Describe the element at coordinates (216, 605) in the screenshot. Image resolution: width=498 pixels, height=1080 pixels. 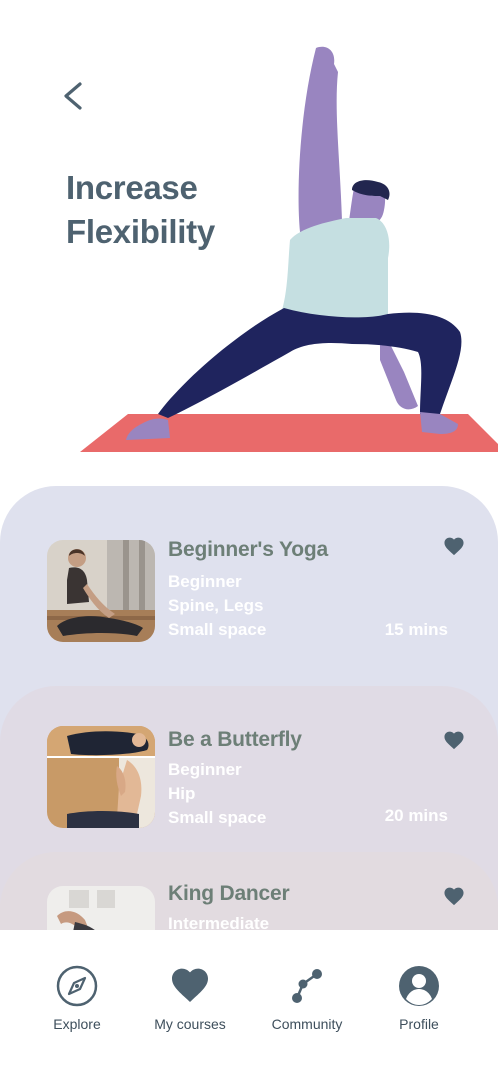
I see `course-focus: Spine, Legs` at that location.